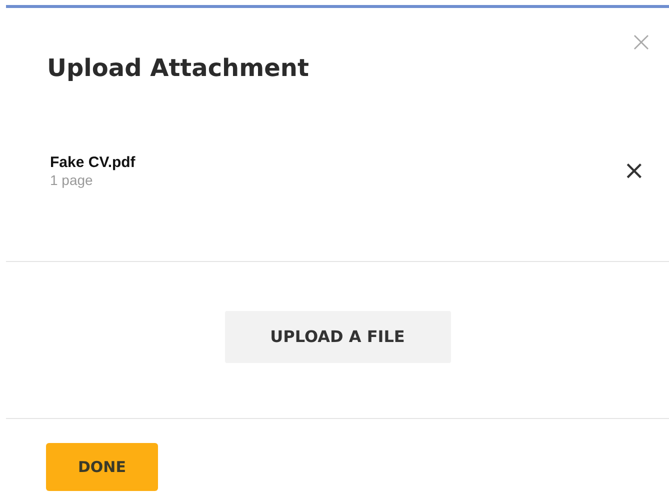  I want to click on upload-file-button: UPLOAD A FILE, so click(337, 337).